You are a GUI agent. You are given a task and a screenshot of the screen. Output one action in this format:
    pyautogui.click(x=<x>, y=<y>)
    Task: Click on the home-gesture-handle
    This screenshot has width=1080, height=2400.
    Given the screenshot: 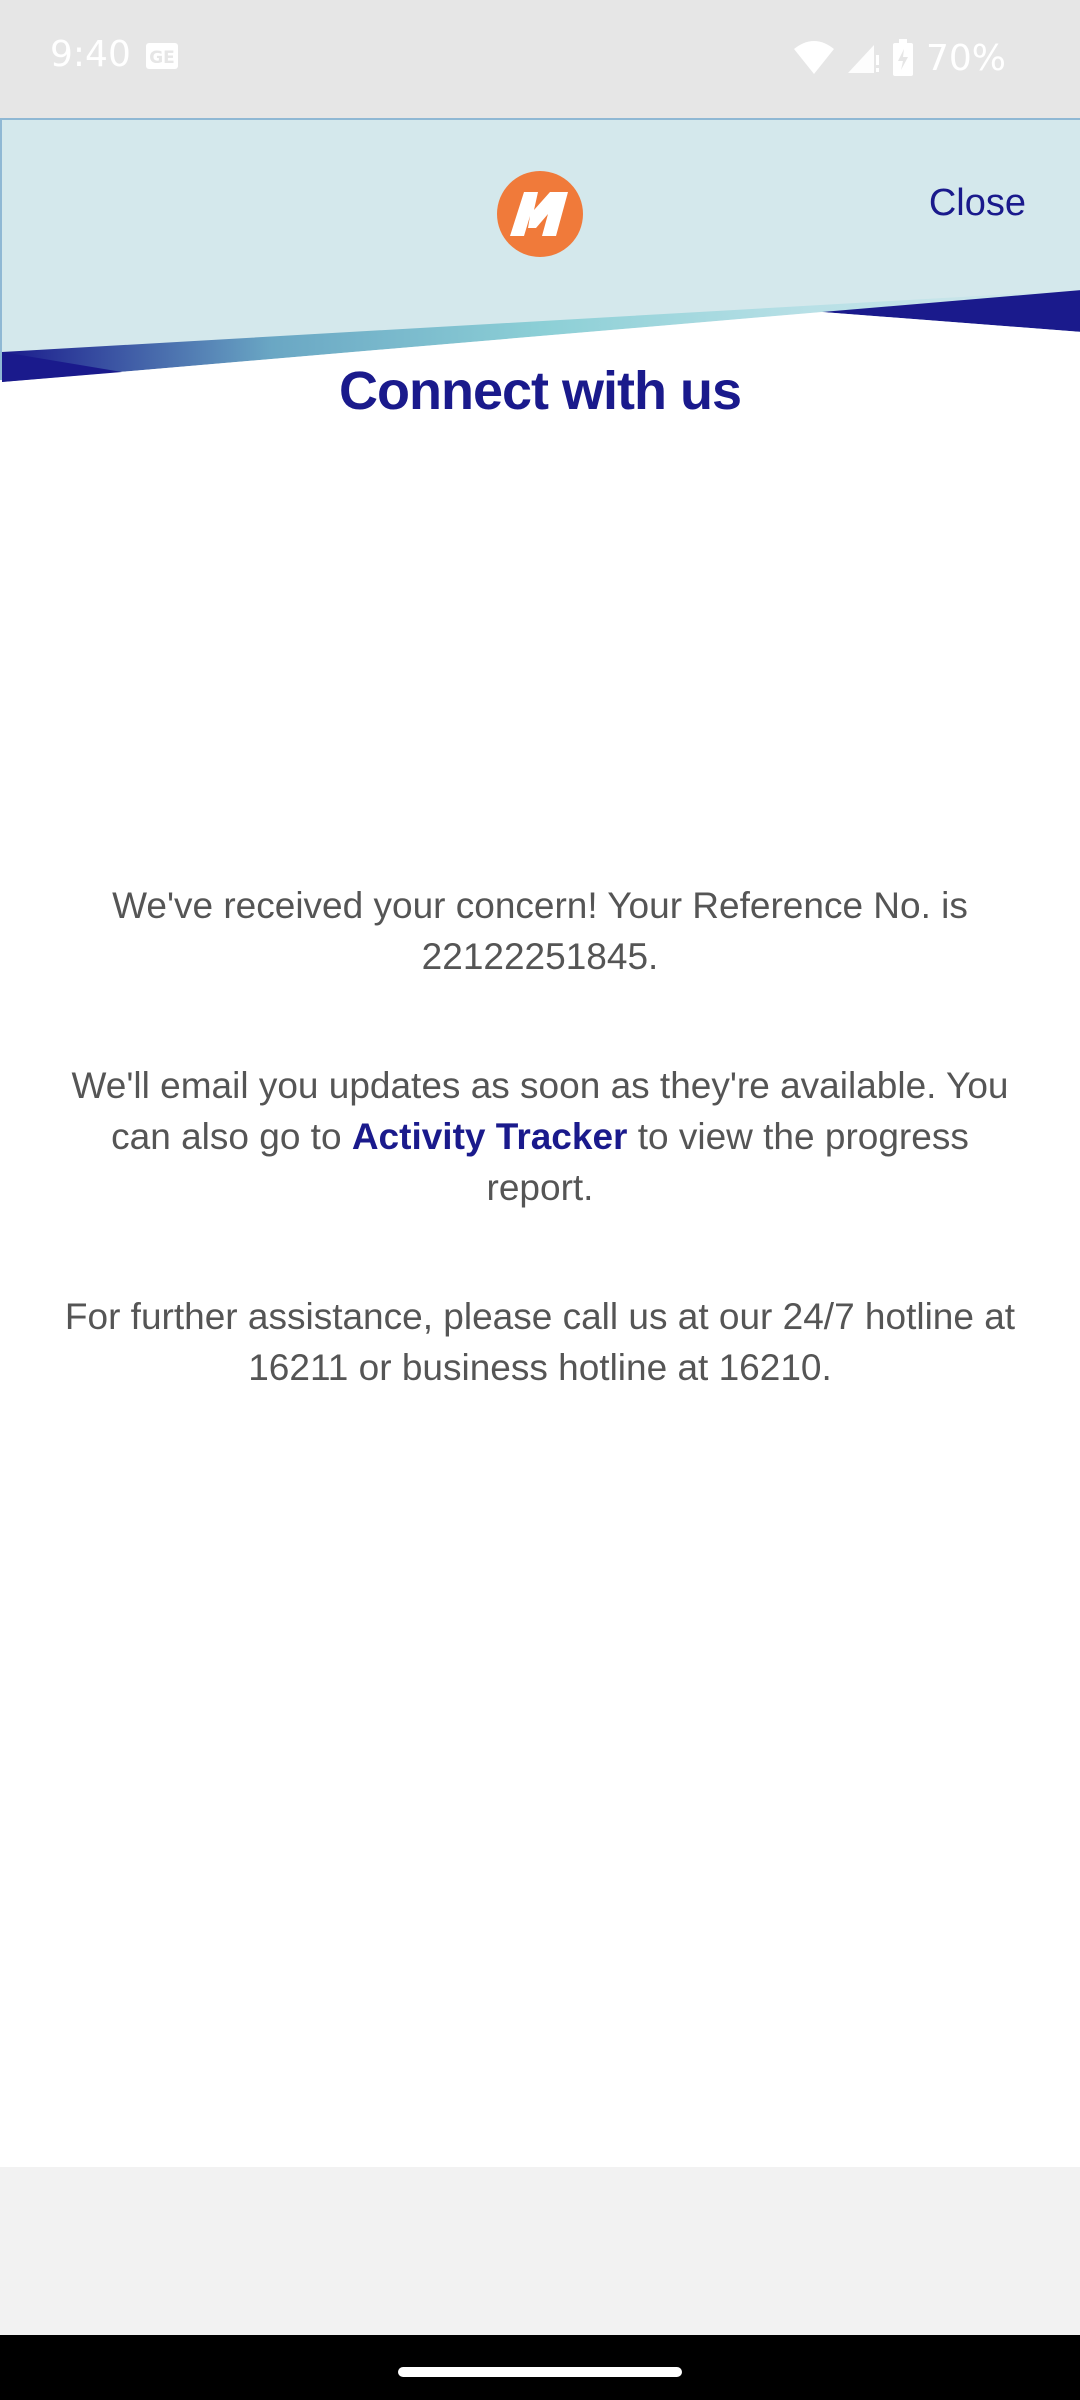 What is the action you would take?
    pyautogui.click(x=540, y=2372)
    